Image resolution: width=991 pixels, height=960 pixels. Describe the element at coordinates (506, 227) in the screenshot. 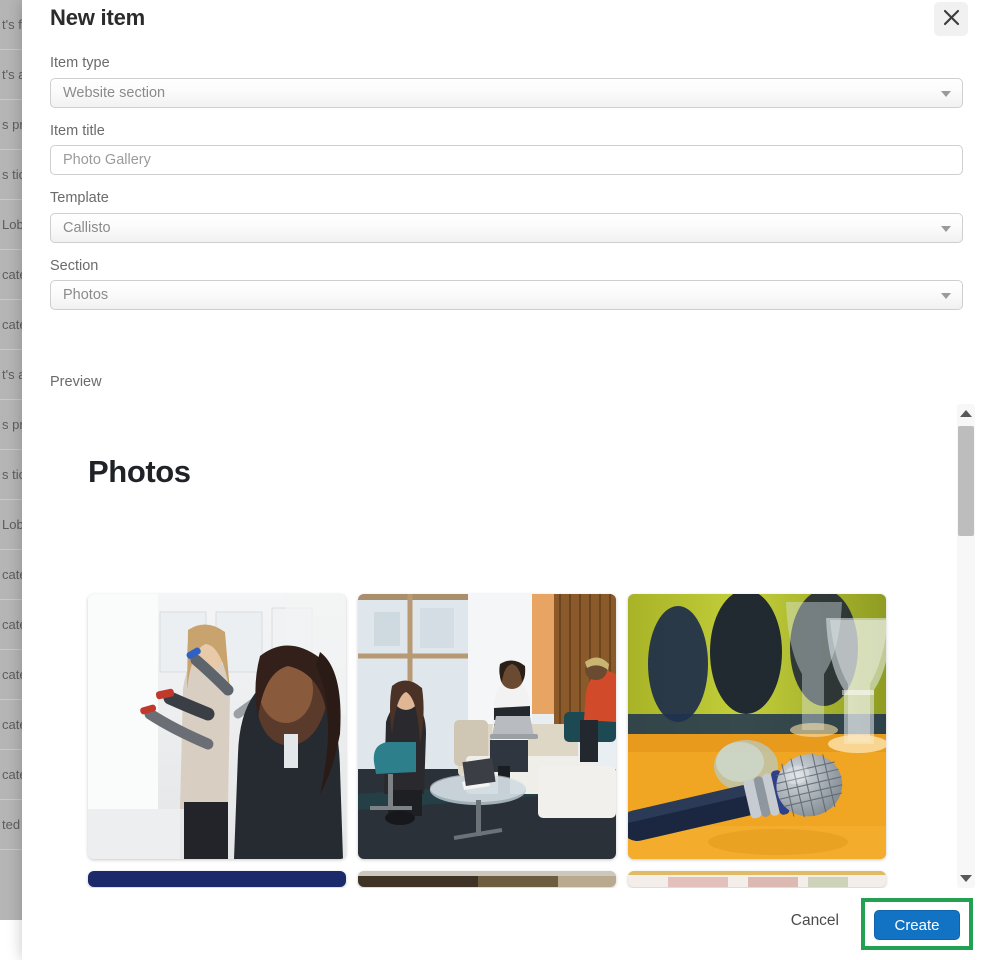

I see `template-select: Callisto` at that location.